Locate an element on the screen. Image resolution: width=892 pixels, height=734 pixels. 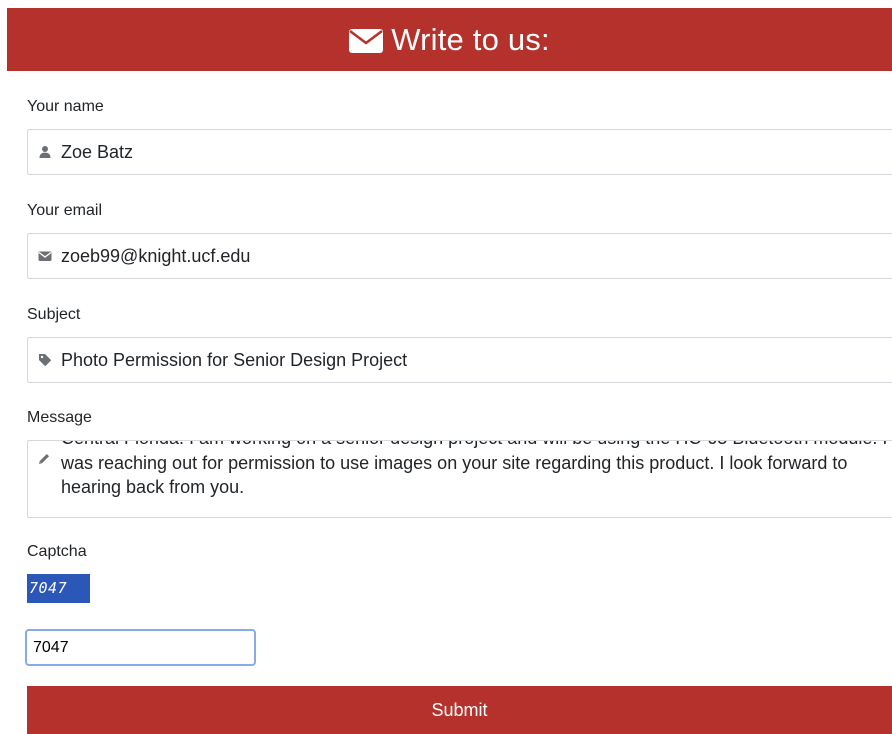
submit-button: Submit is located at coordinates (459, 710).